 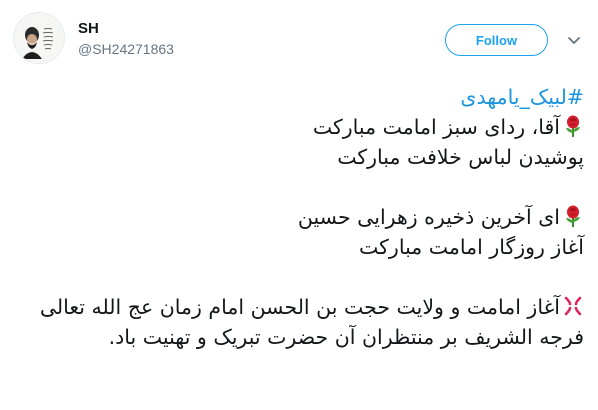 What do you see at coordinates (428, 217) in the screenshot?
I see `poem-line-3: ای آخرین ذخیره زهرایی حسین` at bounding box center [428, 217].